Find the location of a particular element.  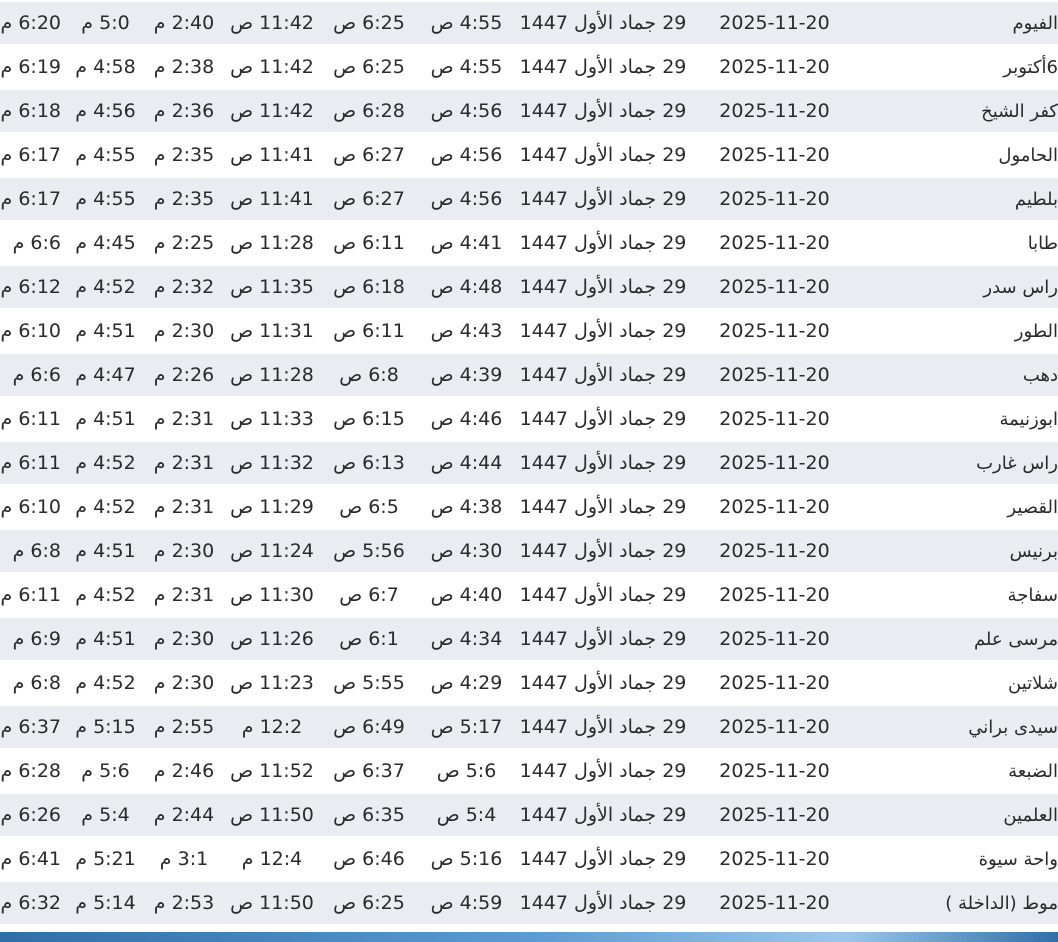

sunrise-time-cell: 6:28 ص is located at coordinates (369, 111).